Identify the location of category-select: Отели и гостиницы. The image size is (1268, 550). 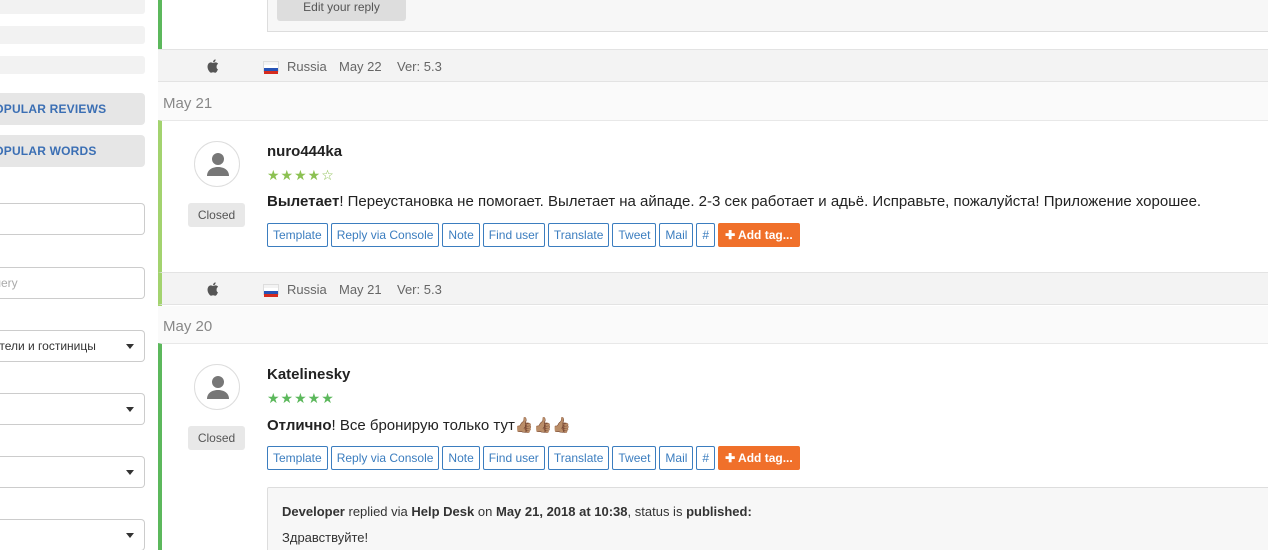
(72, 346).